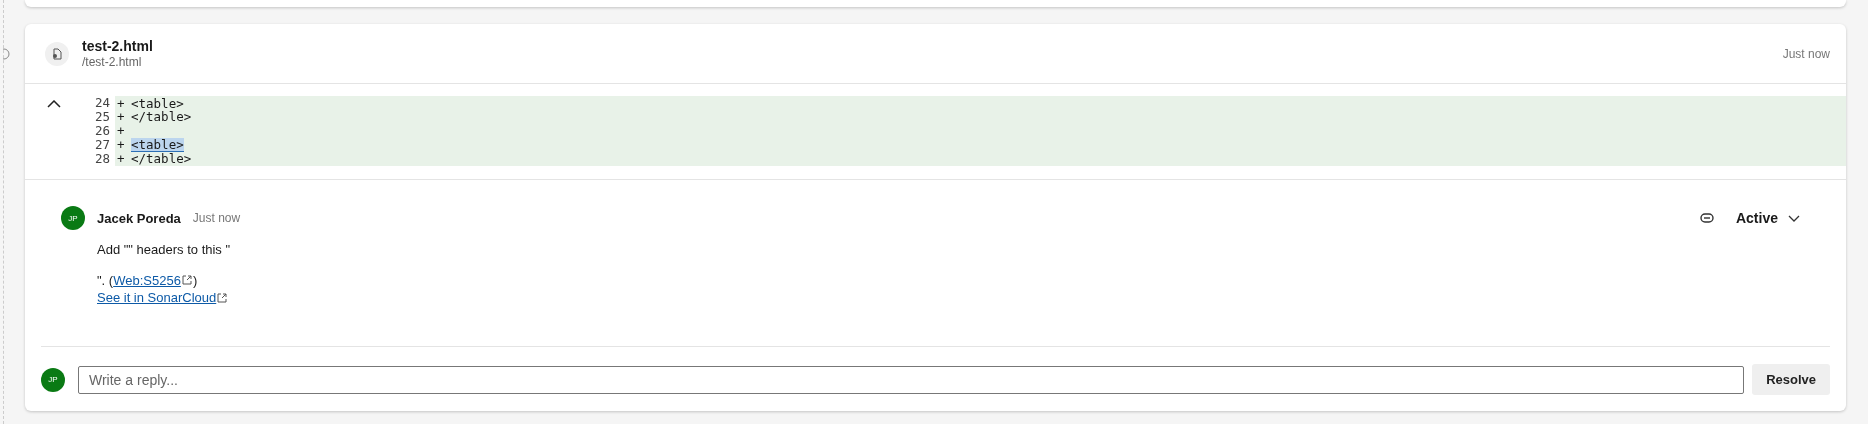  I want to click on rule-link: Web:S5256, so click(147, 280).